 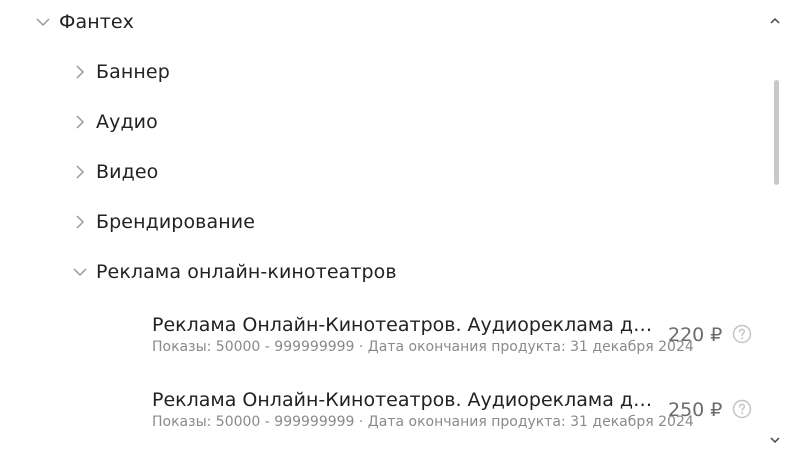 What do you see at coordinates (127, 172) in the screenshot?
I see `tree-item-label: Видео` at bounding box center [127, 172].